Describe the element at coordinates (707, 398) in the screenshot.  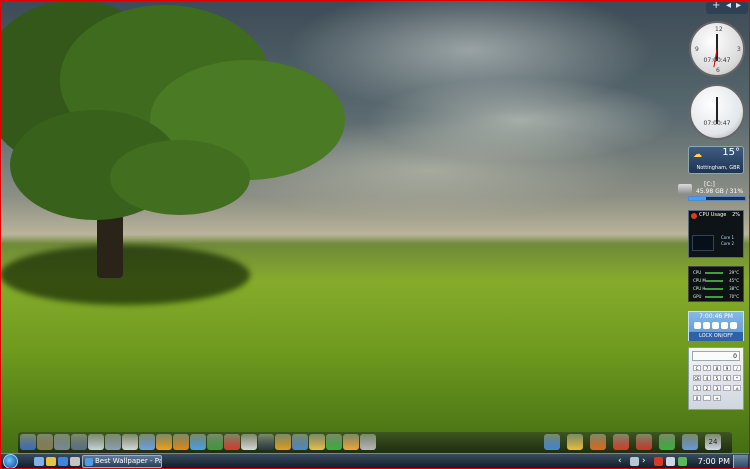
I see `calculator-key: .` at that location.